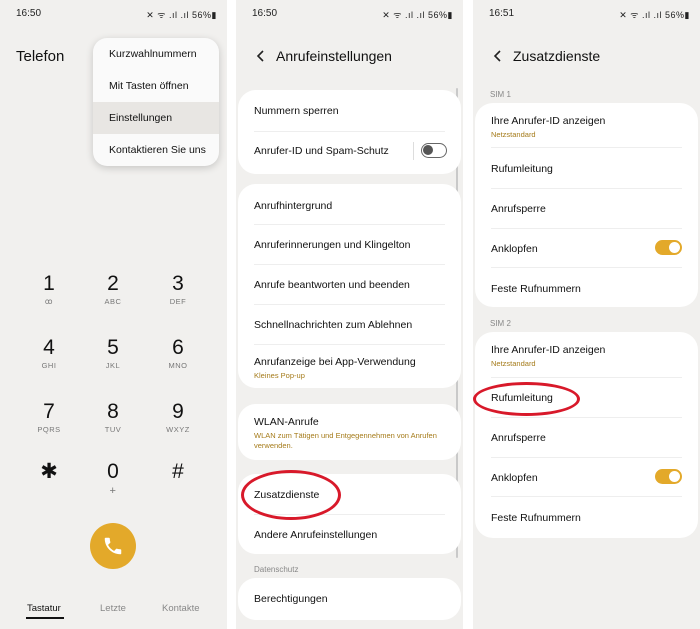  I want to click on key-letters: JKL, so click(113, 365).